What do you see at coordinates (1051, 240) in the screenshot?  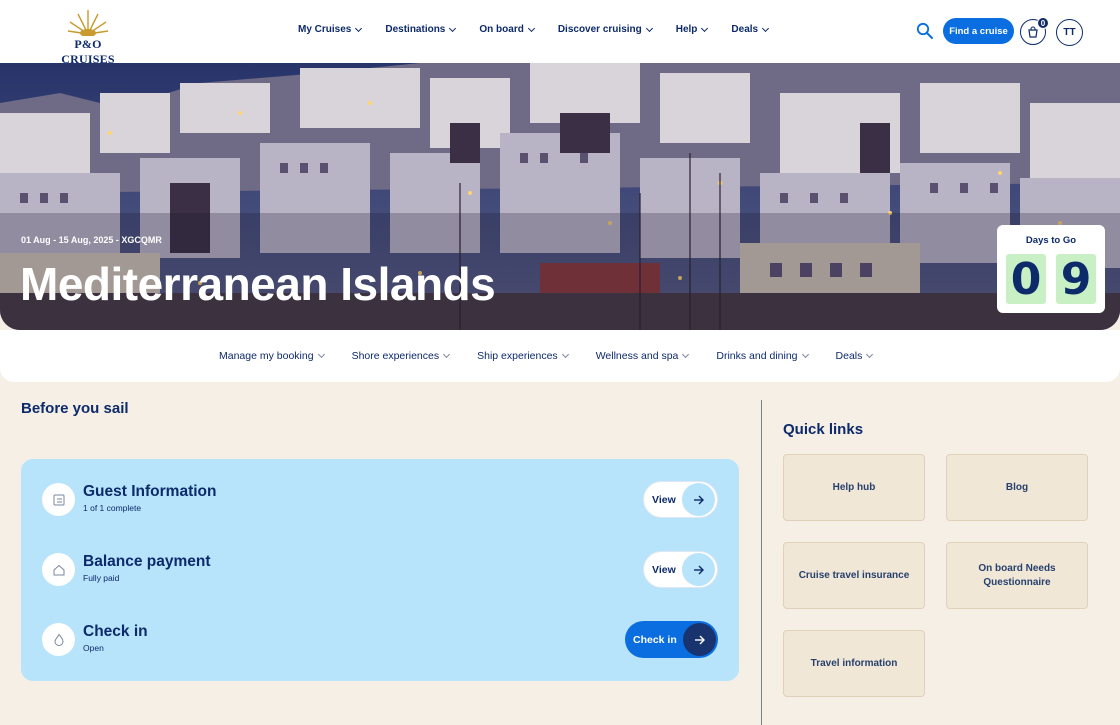 I see `countdown-label: Days to Go` at bounding box center [1051, 240].